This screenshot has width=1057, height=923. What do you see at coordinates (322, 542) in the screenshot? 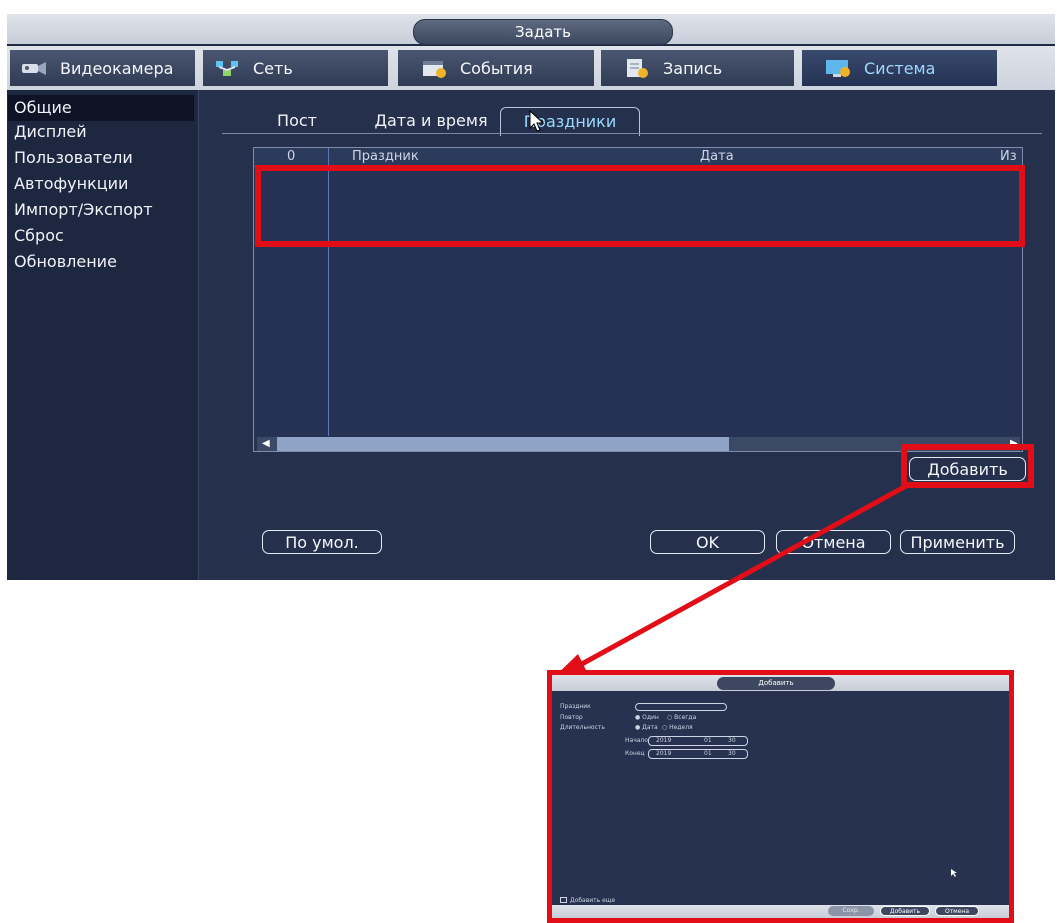
I see `default-button: По умол.` at bounding box center [322, 542].